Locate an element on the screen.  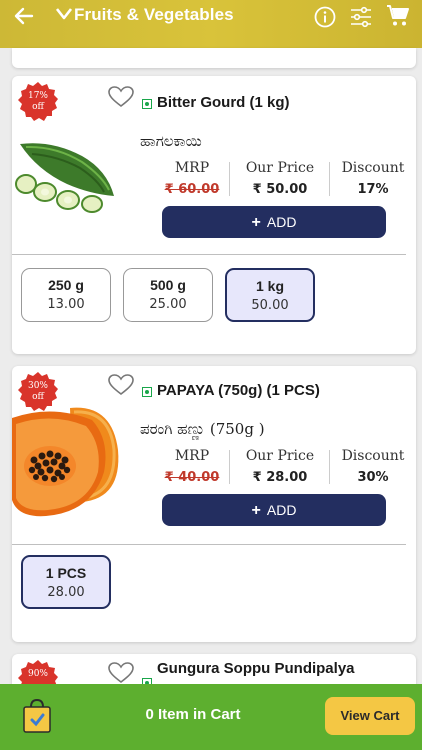
app-header: Fruits & Vegetables is located at coordinates (211, 24).